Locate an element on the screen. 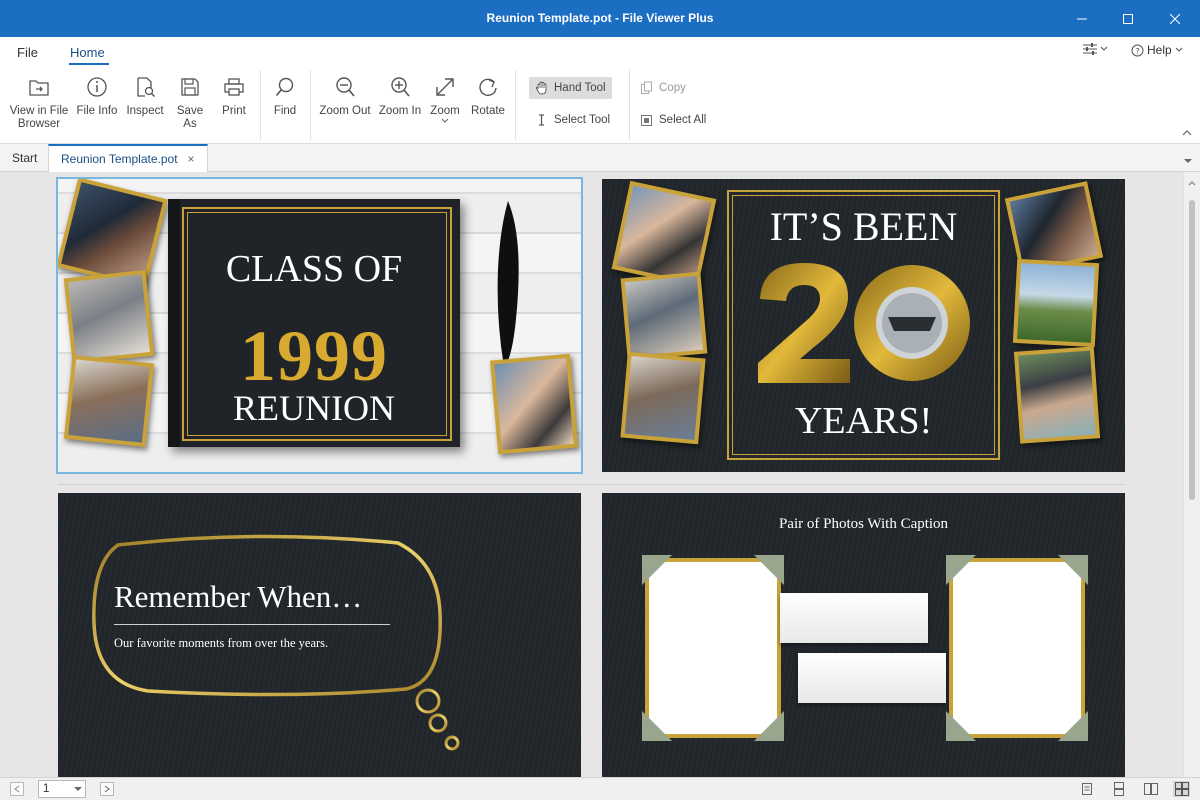  status-bar: 1 is located at coordinates (600, 788).